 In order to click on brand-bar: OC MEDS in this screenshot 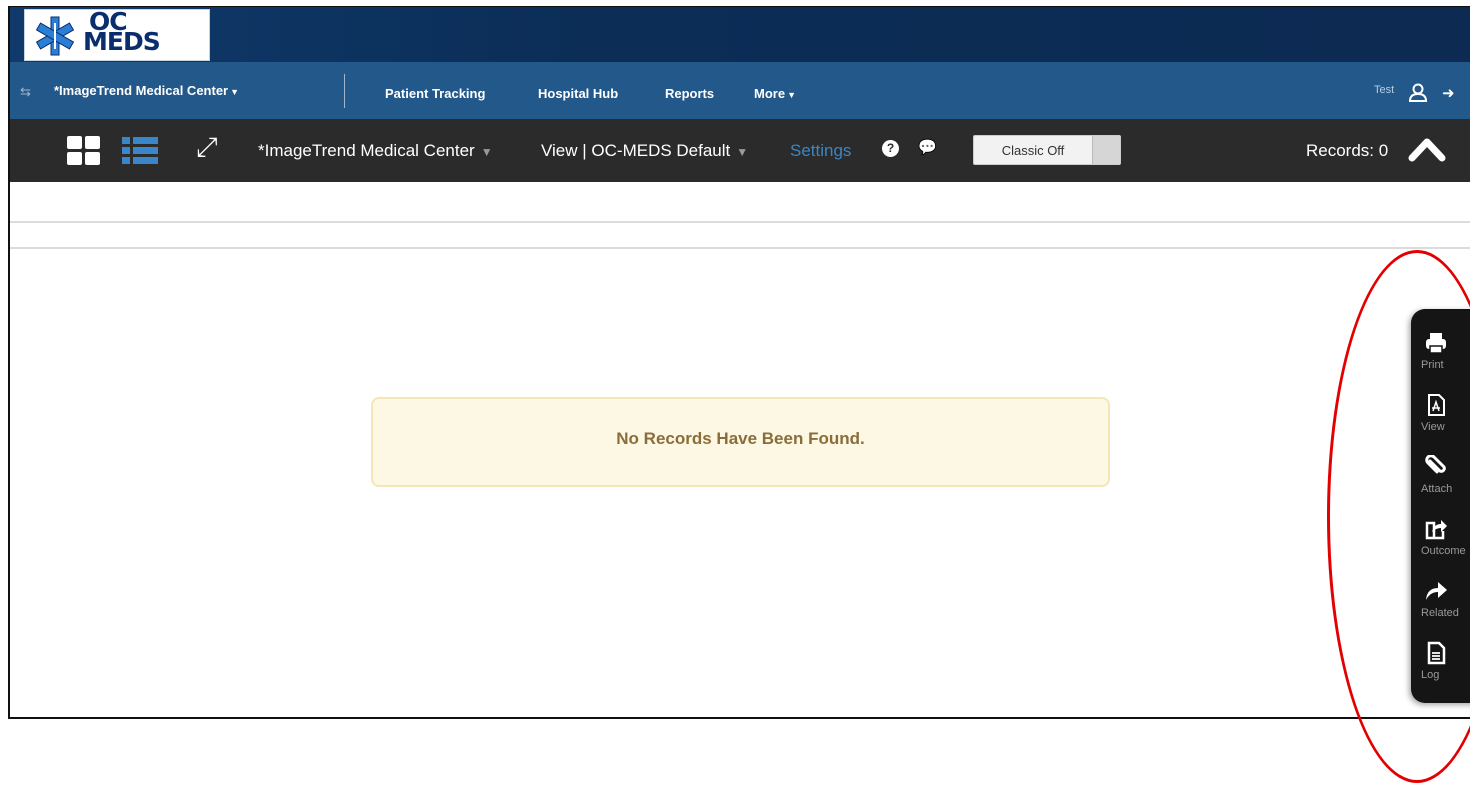, I will do `click(740, 34)`.